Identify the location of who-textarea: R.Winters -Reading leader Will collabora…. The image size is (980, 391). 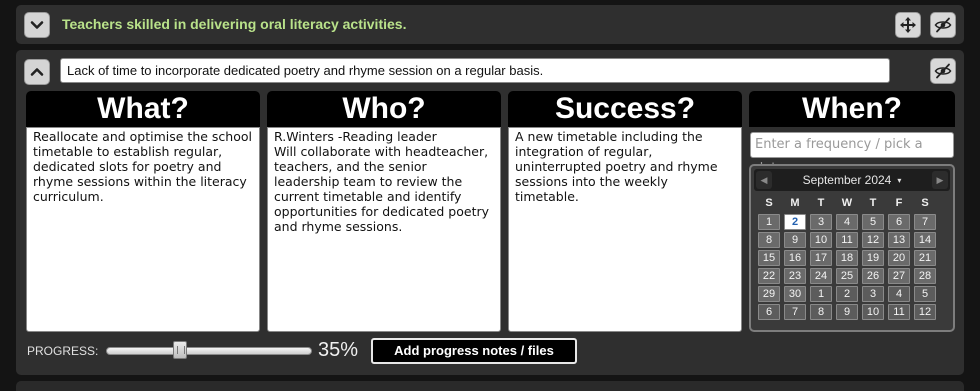
(384, 229).